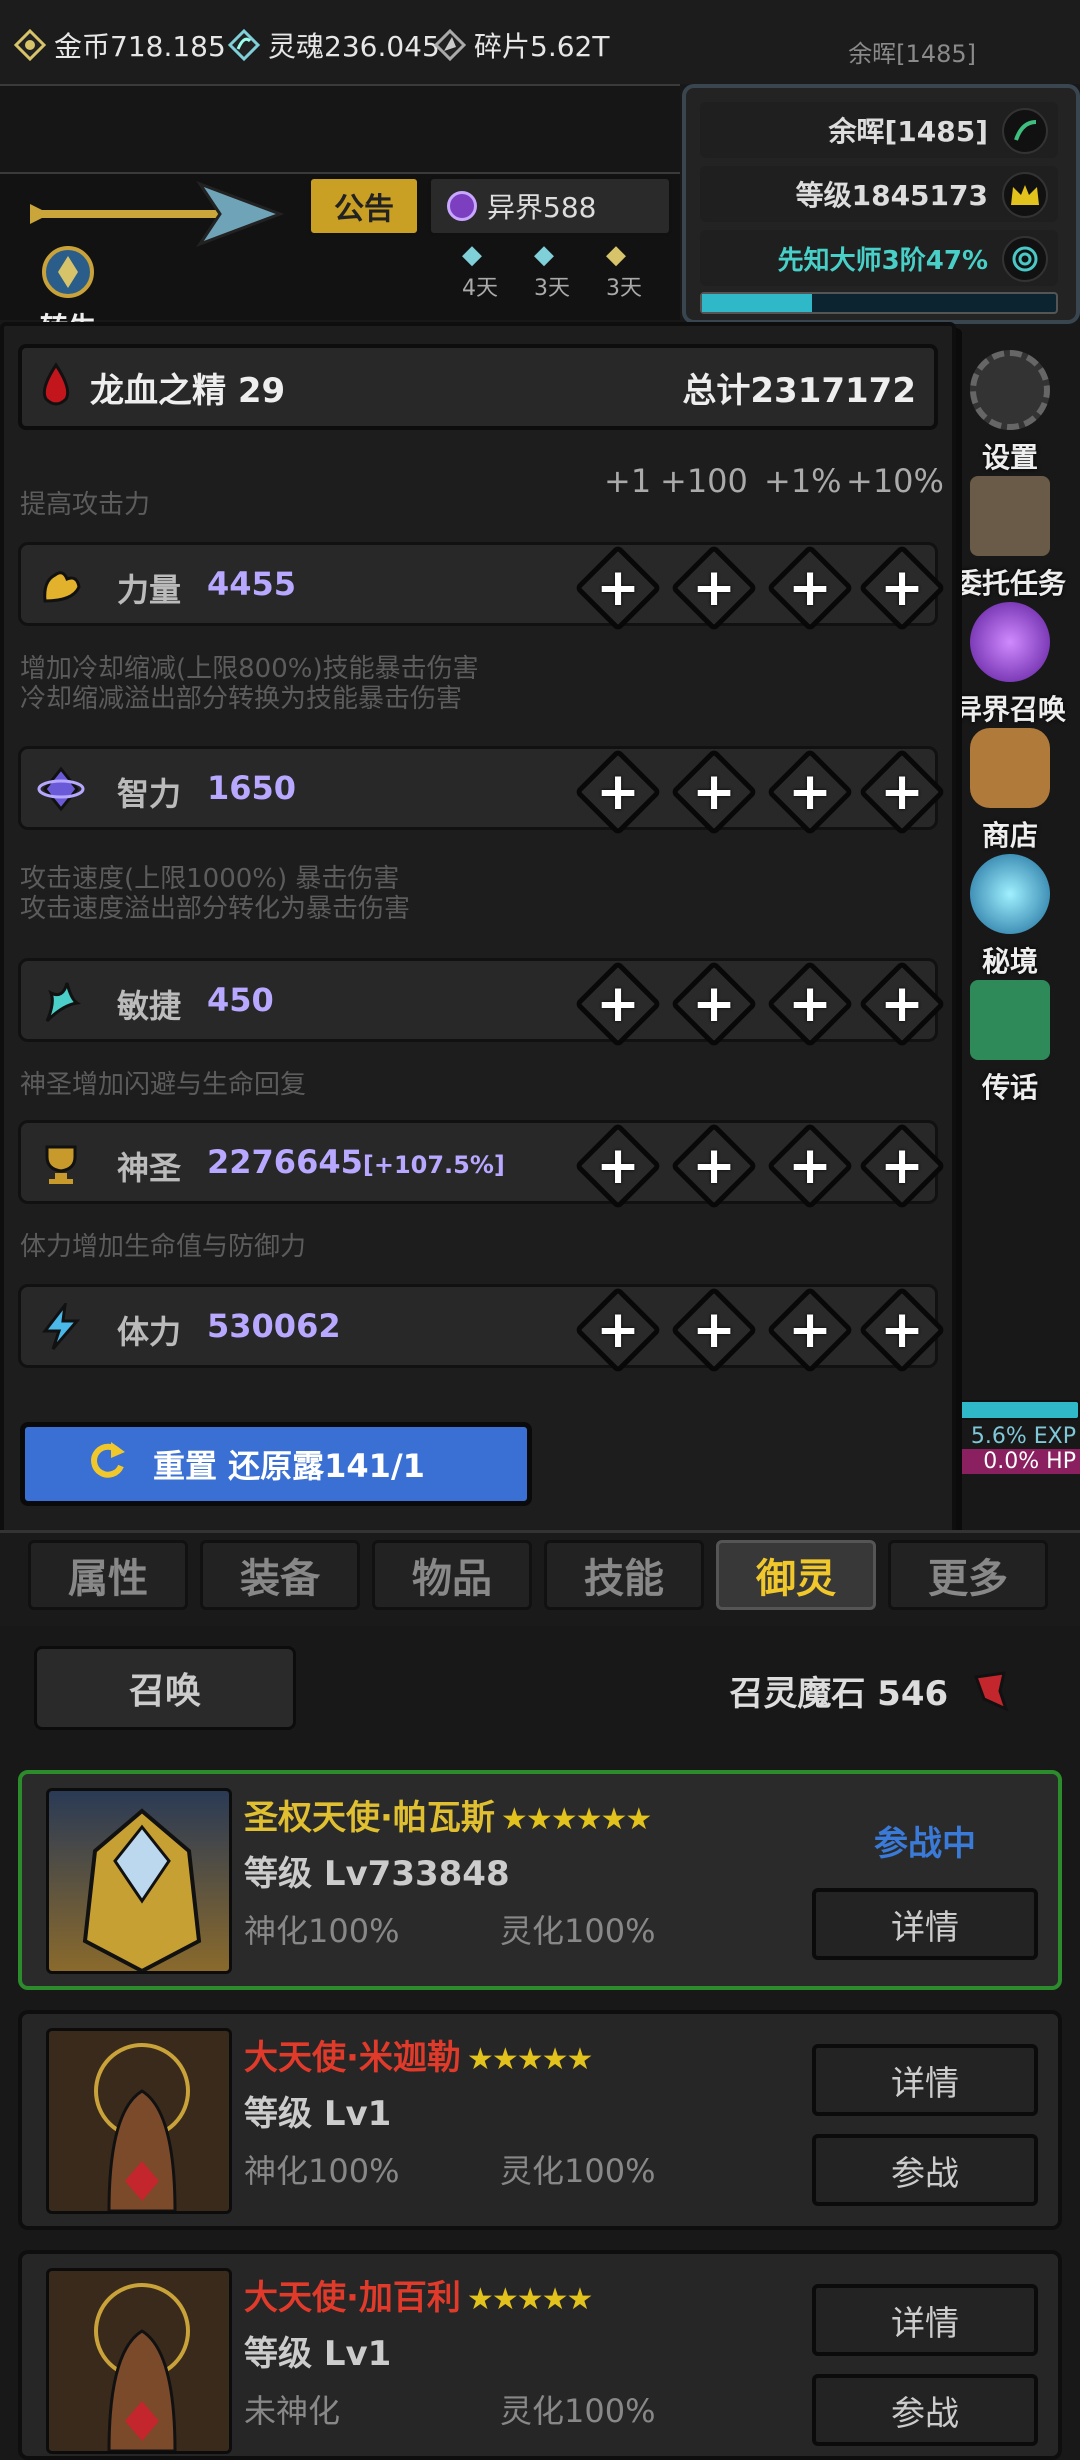 The image size is (1080, 2460). Describe the element at coordinates (912, 54) in the screenshot. I see `top-username: 余晖[1485]` at that location.